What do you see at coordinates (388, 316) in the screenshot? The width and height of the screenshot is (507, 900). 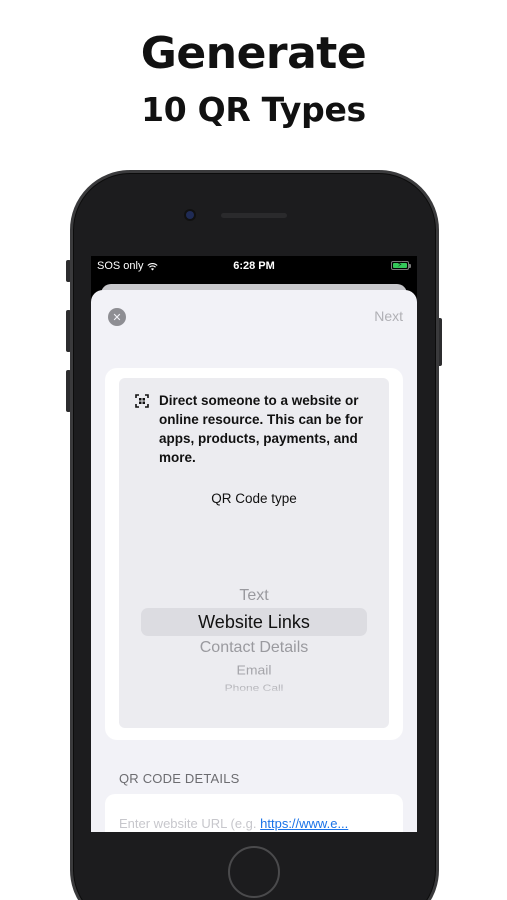 I see `next-button: Next` at bounding box center [388, 316].